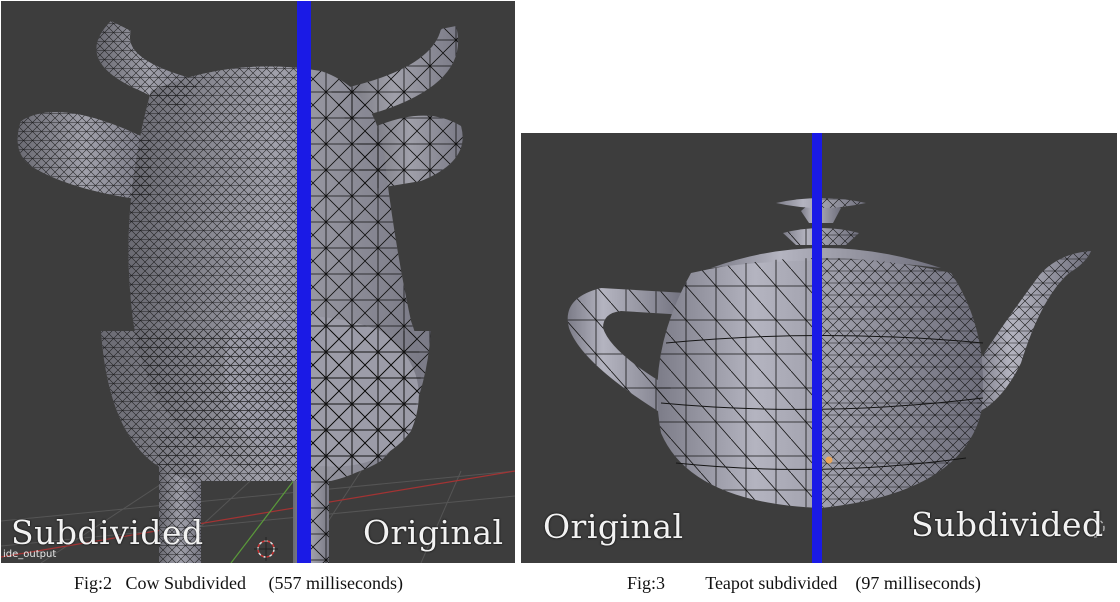 This screenshot has width=1120, height=602. Describe the element at coordinates (918, 583) in the screenshot. I see `caption-time: (97 milliseconds)` at that location.